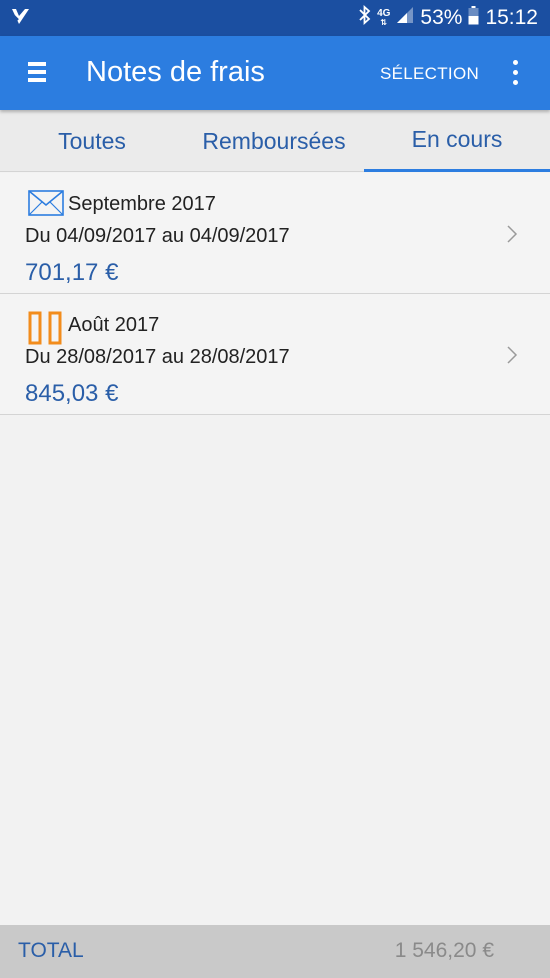  Describe the element at coordinates (275, 18) in the screenshot. I see `status-bar: 4G ⇅ 53% 15:12` at that location.